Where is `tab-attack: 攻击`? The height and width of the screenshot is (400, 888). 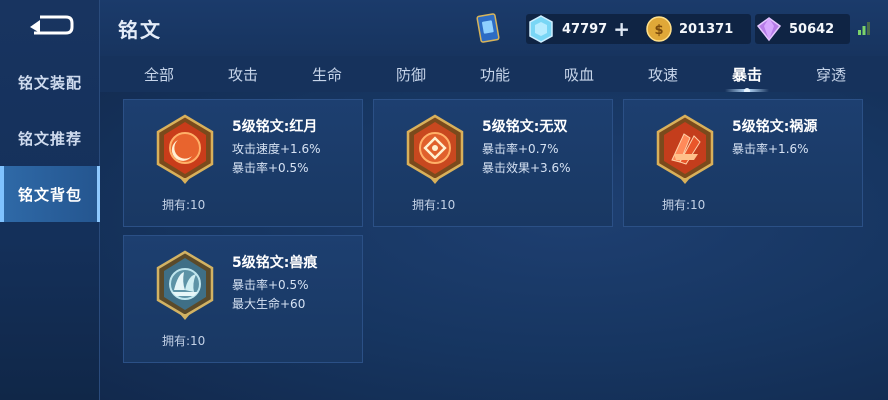 tab-attack: 攻击 is located at coordinates (243, 74).